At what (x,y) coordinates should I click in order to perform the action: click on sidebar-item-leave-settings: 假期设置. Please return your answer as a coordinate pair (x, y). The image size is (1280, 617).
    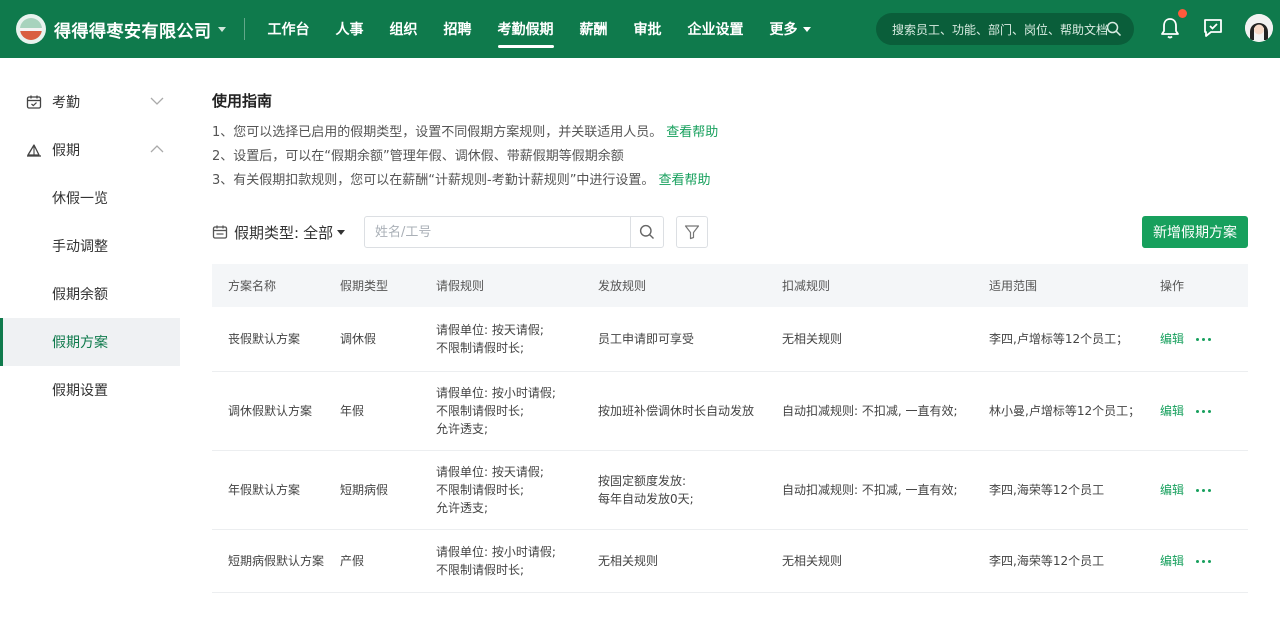
    Looking at the image, I should click on (90, 390).